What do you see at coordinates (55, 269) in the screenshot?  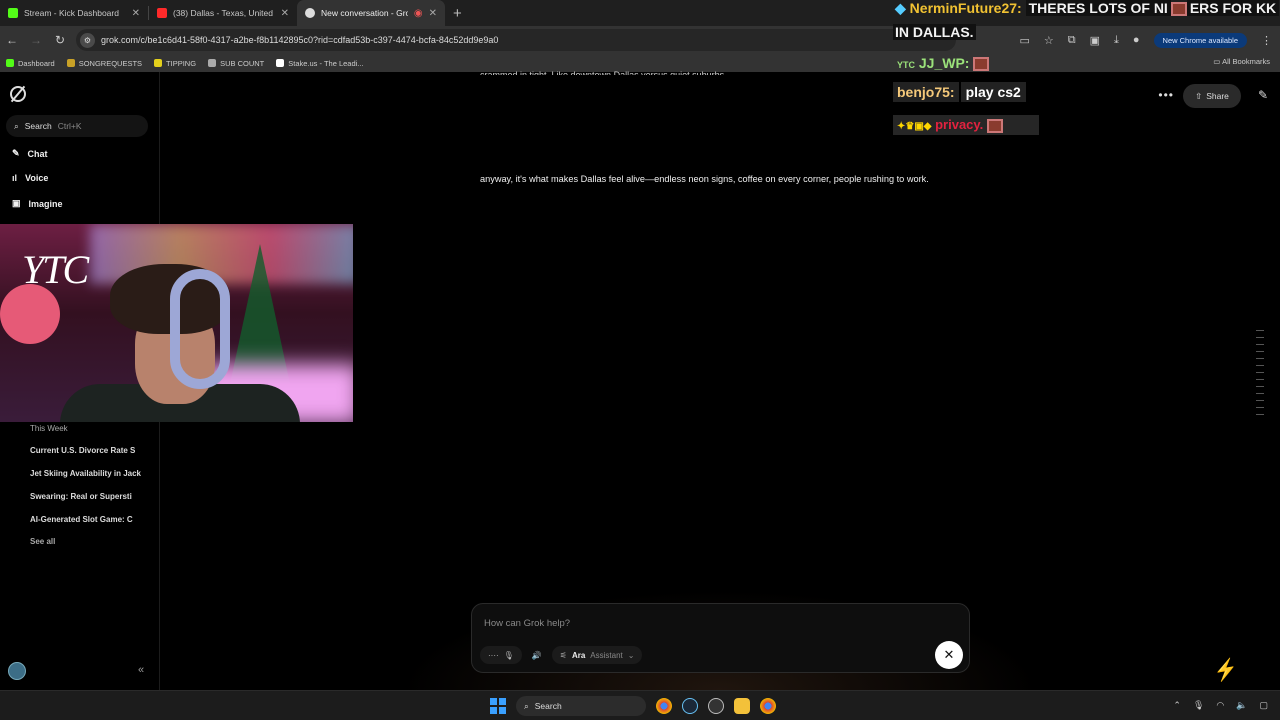 I see `neon-sign: YTC` at bounding box center [55, 269].